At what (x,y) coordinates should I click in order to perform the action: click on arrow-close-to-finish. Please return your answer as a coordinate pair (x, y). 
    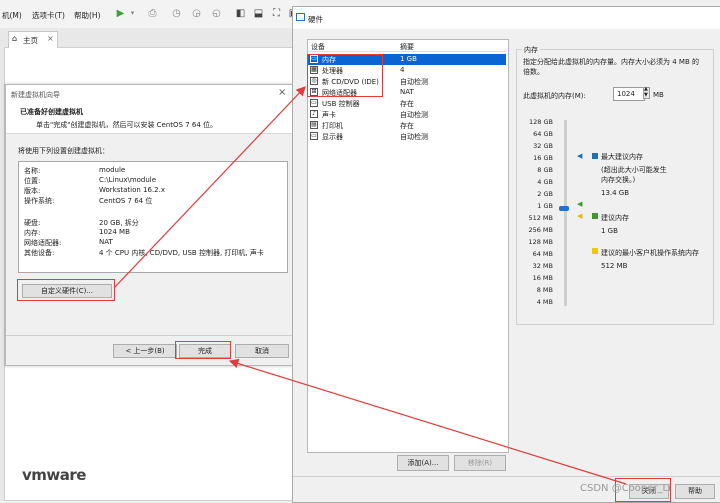
    Looking at the image, I should click on (427, 421).